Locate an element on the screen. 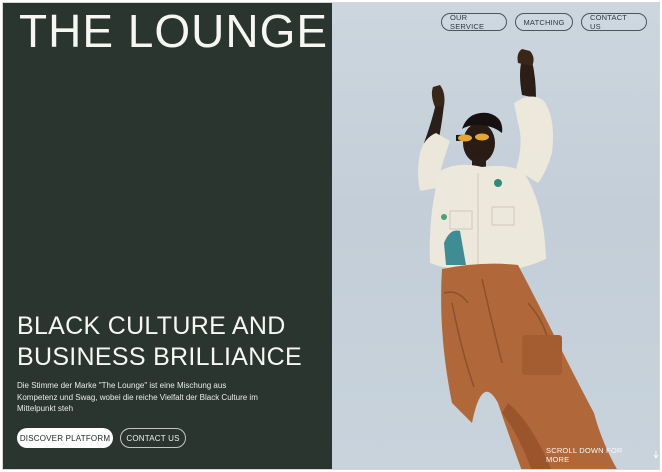 This screenshot has width=662, height=472. arrow-down-icon is located at coordinates (656, 455).